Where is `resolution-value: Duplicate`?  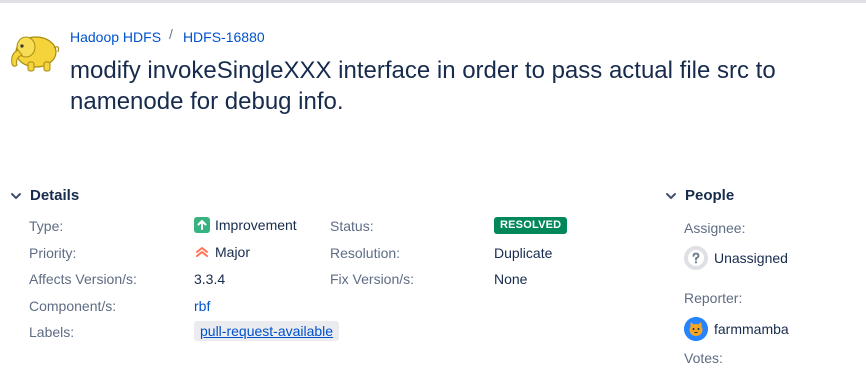
resolution-value: Duplicate is located at coordinates (523, 253).